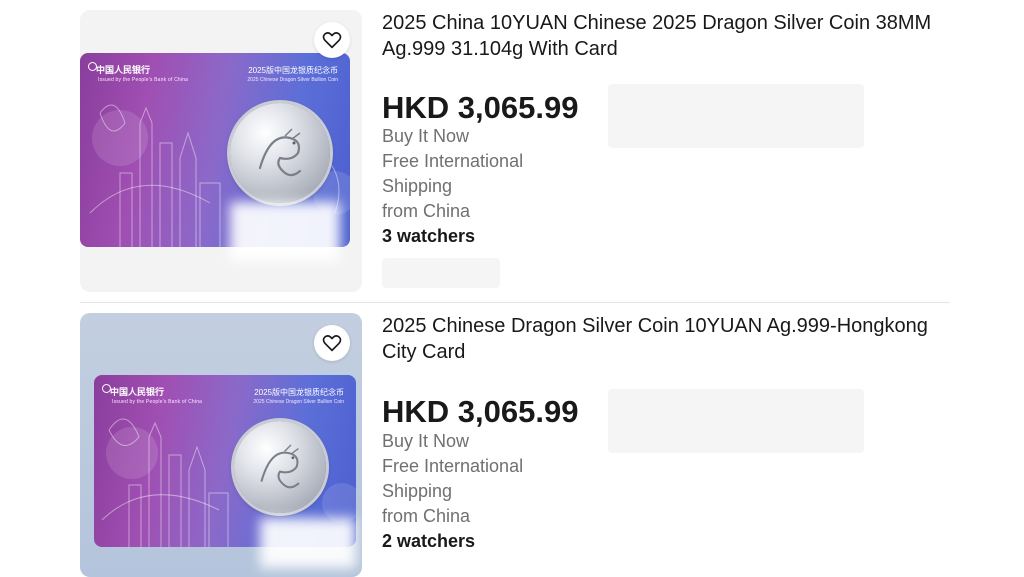 This screenshot has width=1024, height=577. Describe the element at coordinates (429, 236) in the screenshot. I see `watchers-count: 3 watchers` at that location.